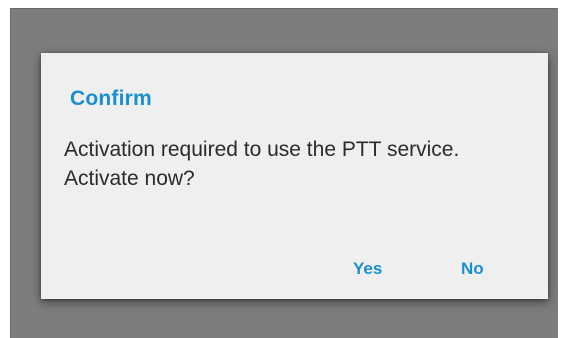 This screenshot has height=338, width=562. I want to click on yes-button: Yes, so click(367, 269).